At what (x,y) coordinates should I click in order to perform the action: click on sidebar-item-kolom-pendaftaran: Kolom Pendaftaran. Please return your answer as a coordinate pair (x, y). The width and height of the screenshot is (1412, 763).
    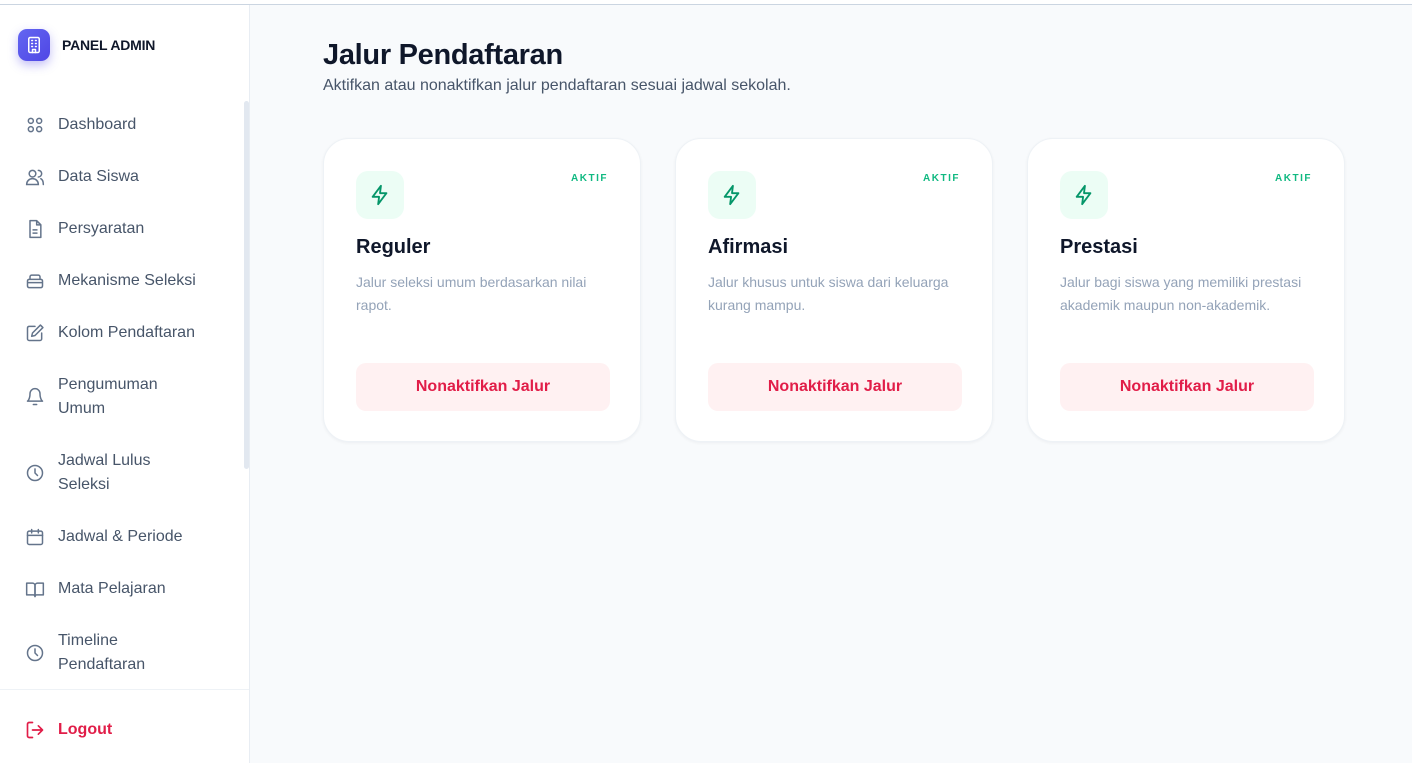
    Looking at the image, I should click on (109, 333).